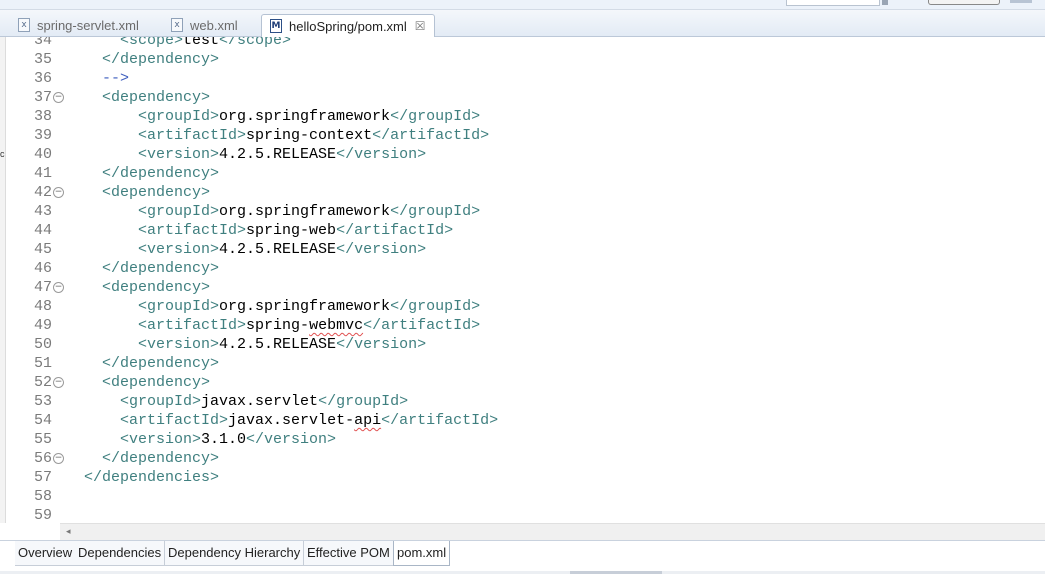 Image resolution: width=1045 pixels, height=574 pixels. I want to click on tab-dependency-hierarchy: Dependency Hierarchy, so click(235, 553).